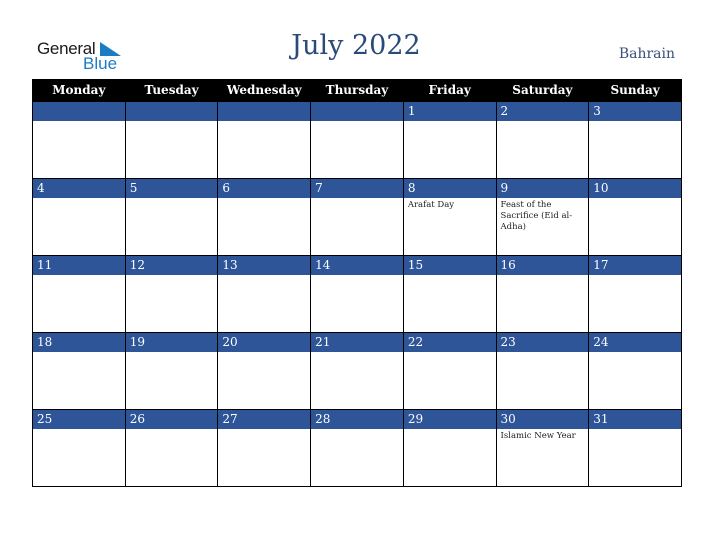  I want to click on day-cell: 12, so click(171, 294).